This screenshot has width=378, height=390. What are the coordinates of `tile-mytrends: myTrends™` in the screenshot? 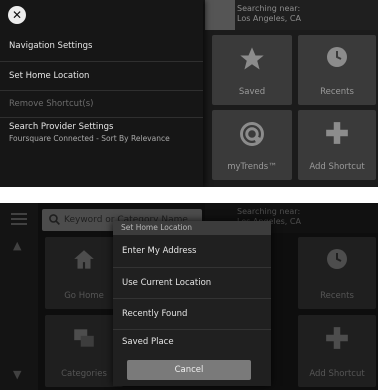 It's located at (252, 145).